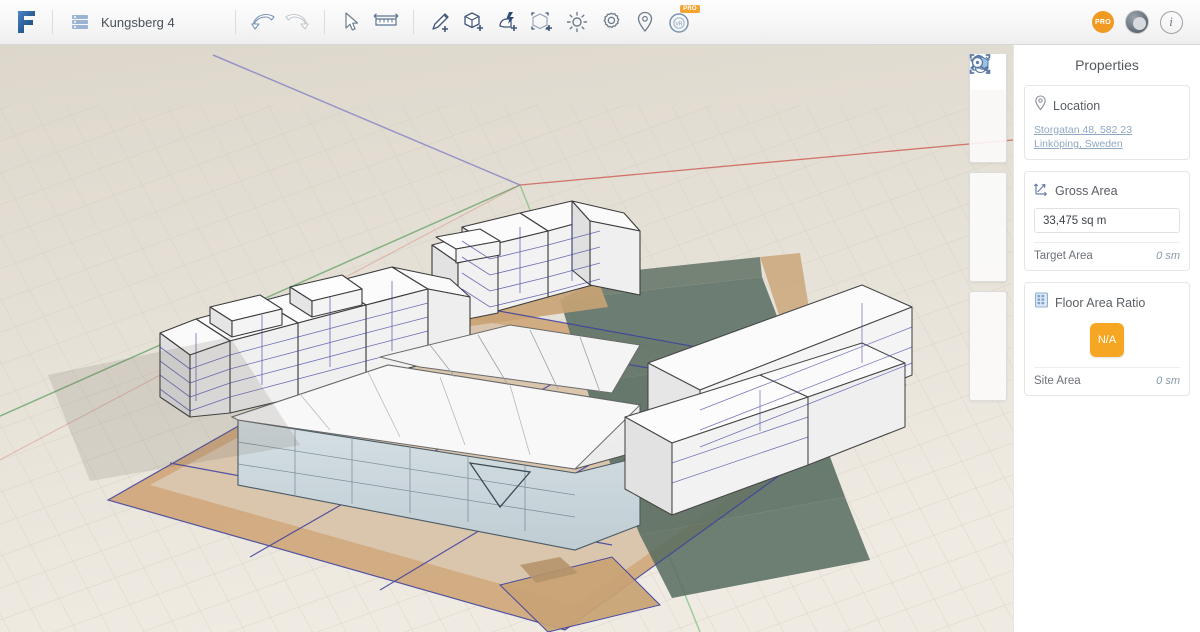 The height and width of the screenshot is (632, 1200). Describe the element at coordinates (138, 22) in the screenshot. I see `project-name: Kungsberg 4` at that location.